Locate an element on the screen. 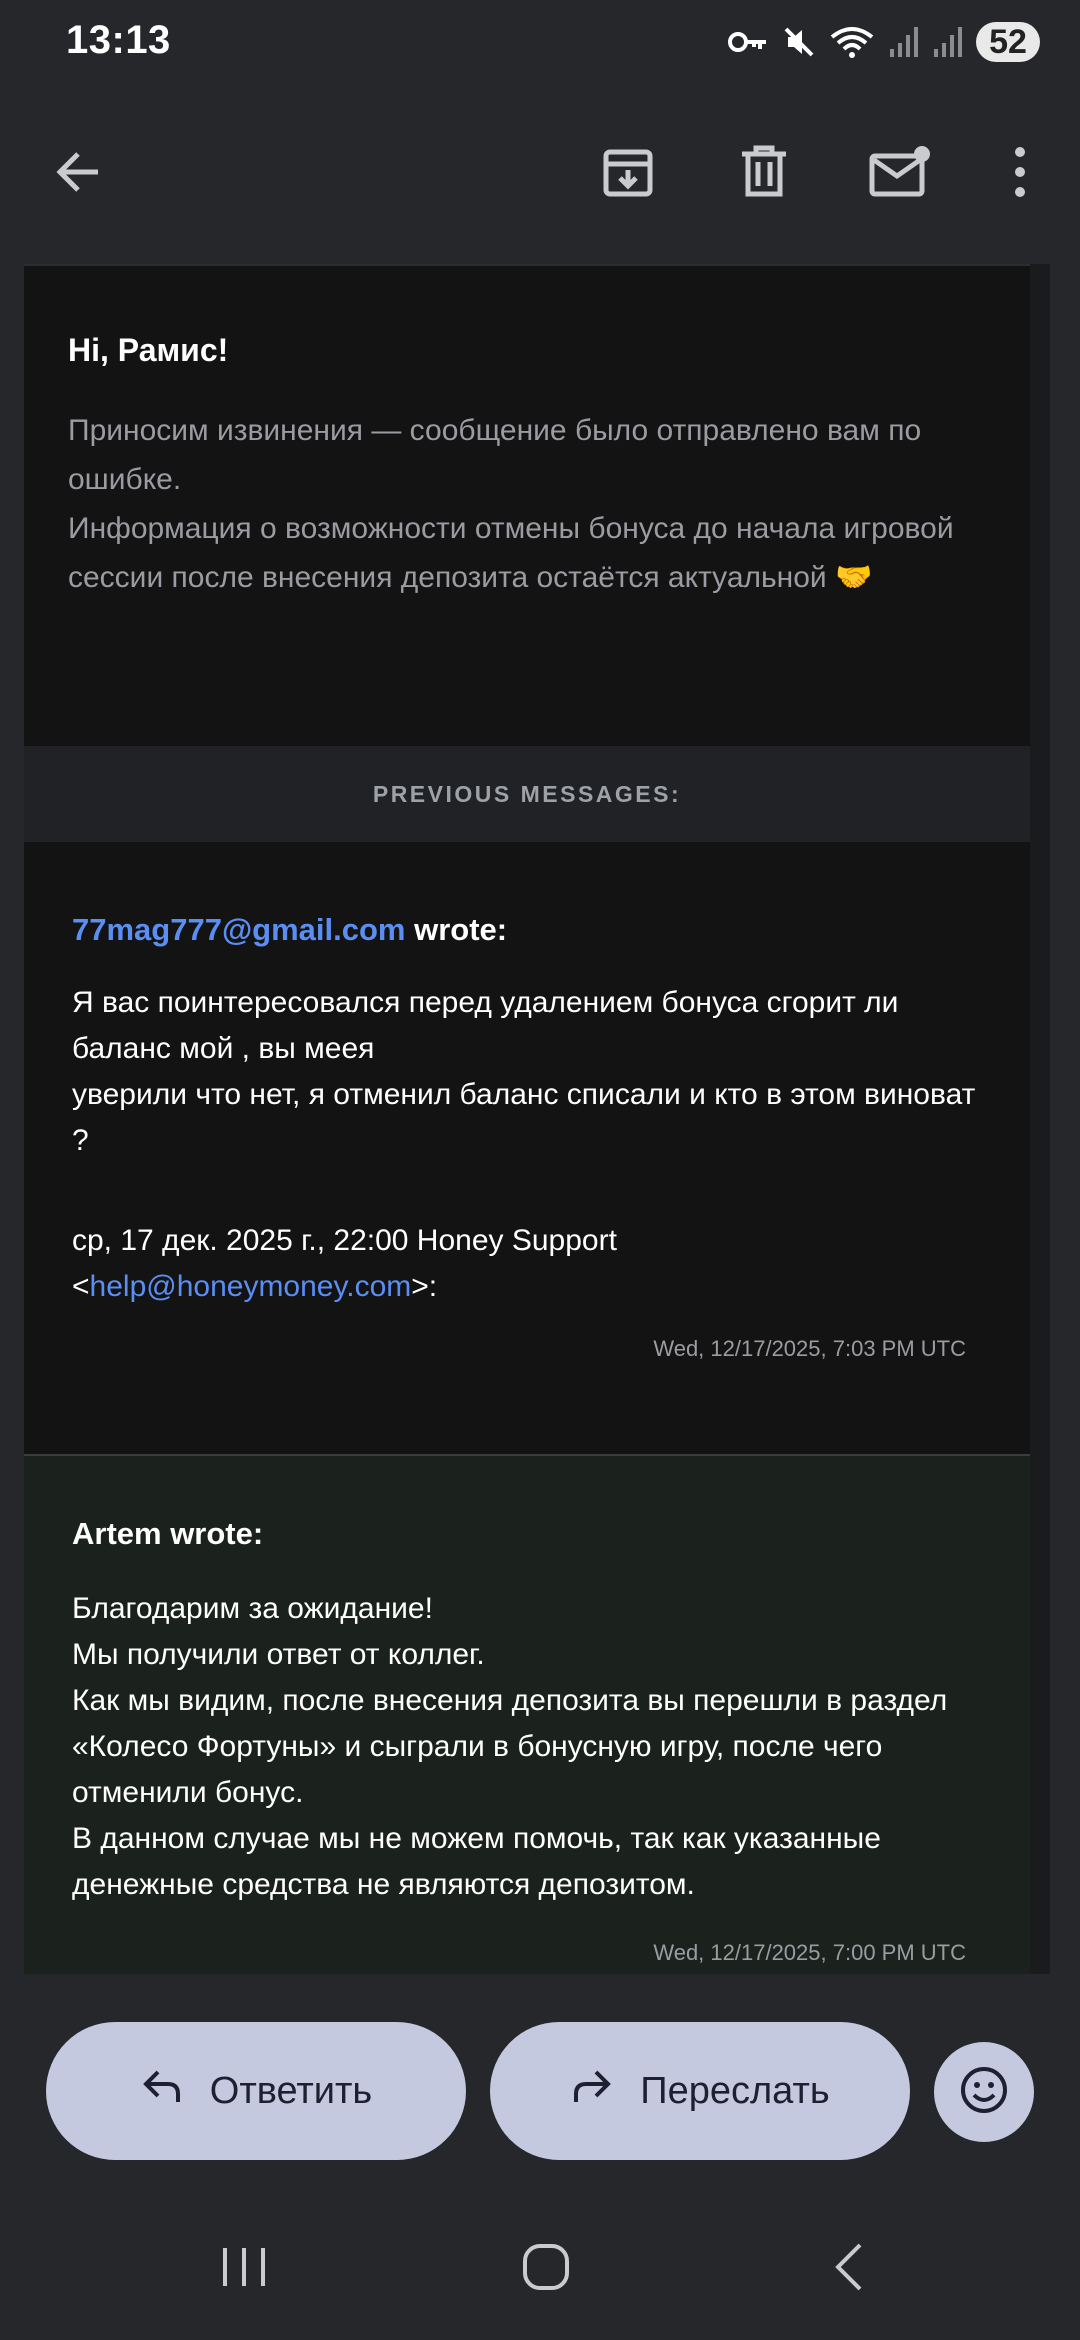 The width and height of the screenshot is (1080, 2340). emoji-reaction-button is located at coordinates (984, 2092).